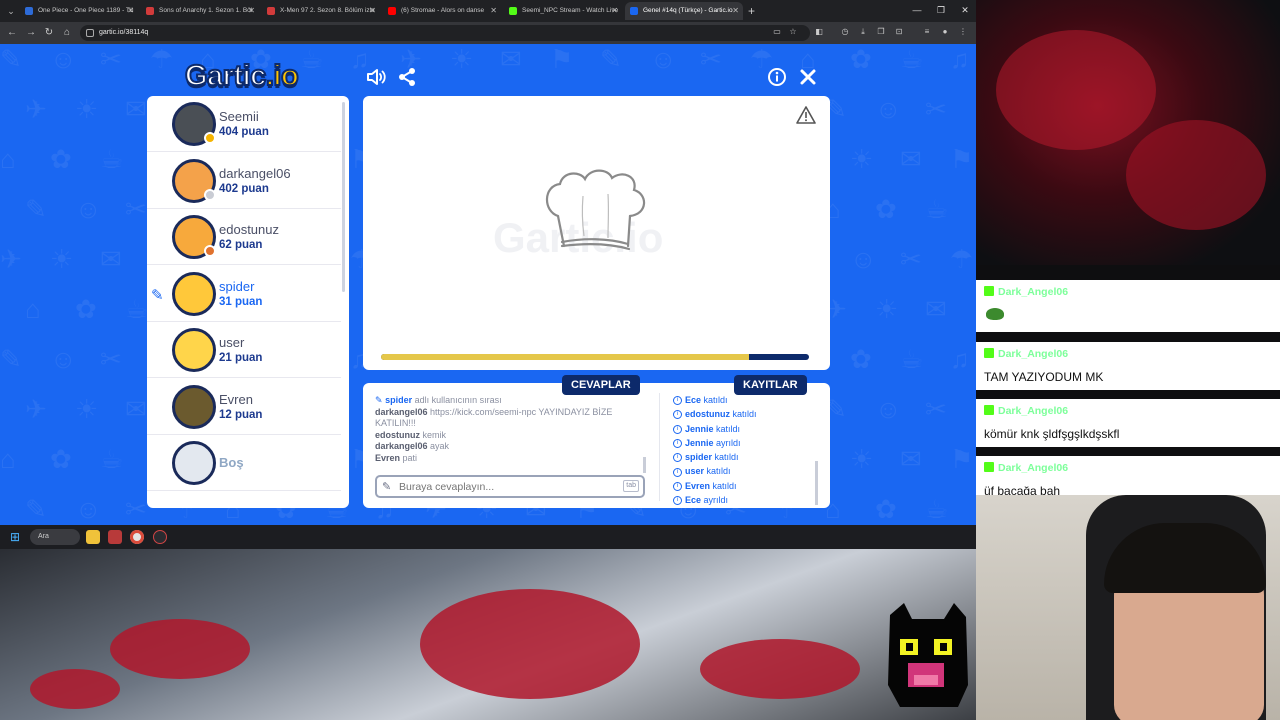 This screenshot has height=720, width=1280. I want to click on player-row: Seemii 404 puan, so click(244, 124).